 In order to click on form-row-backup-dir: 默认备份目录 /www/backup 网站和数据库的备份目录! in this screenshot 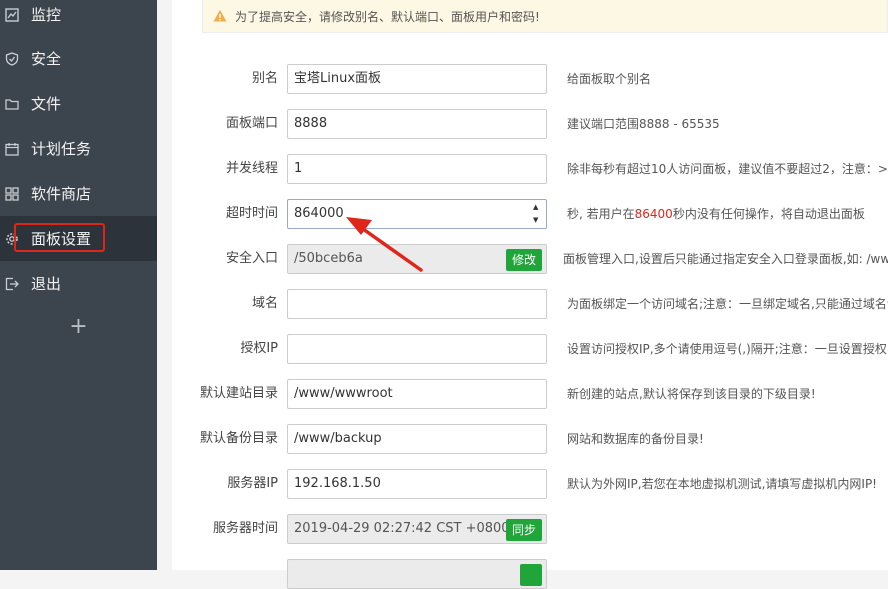, I will do `click(530, 439)`.